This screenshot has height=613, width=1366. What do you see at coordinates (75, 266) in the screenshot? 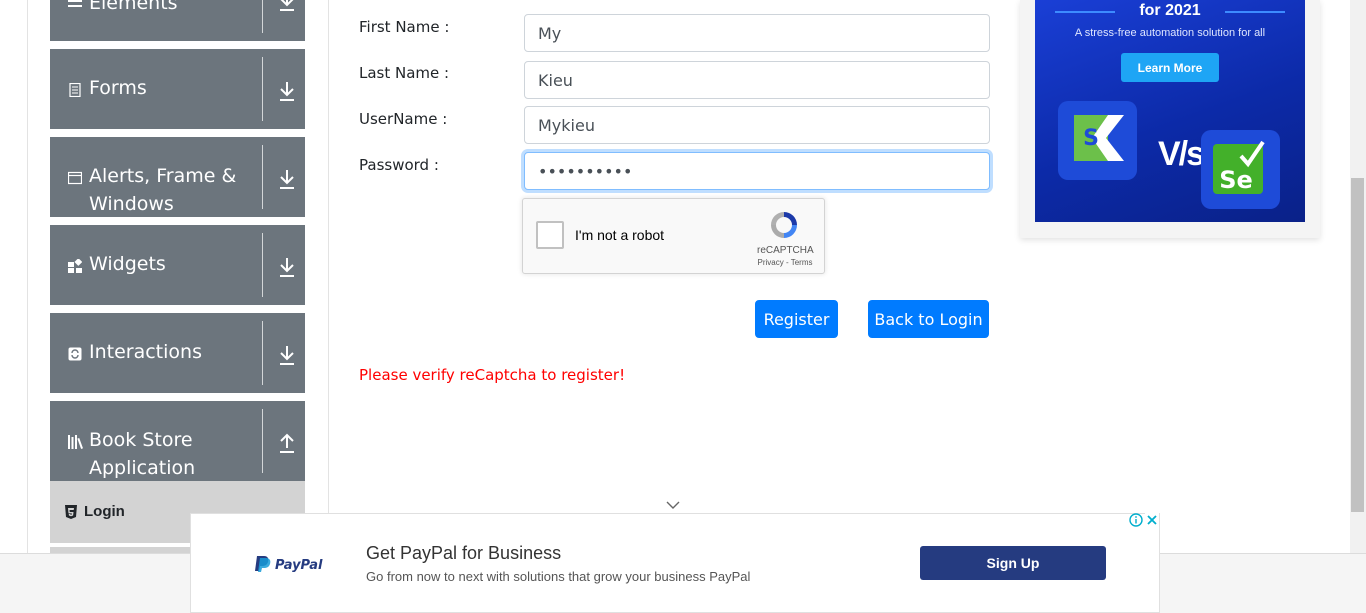
I see `widgets-icon` at bounding box center [75, 266].